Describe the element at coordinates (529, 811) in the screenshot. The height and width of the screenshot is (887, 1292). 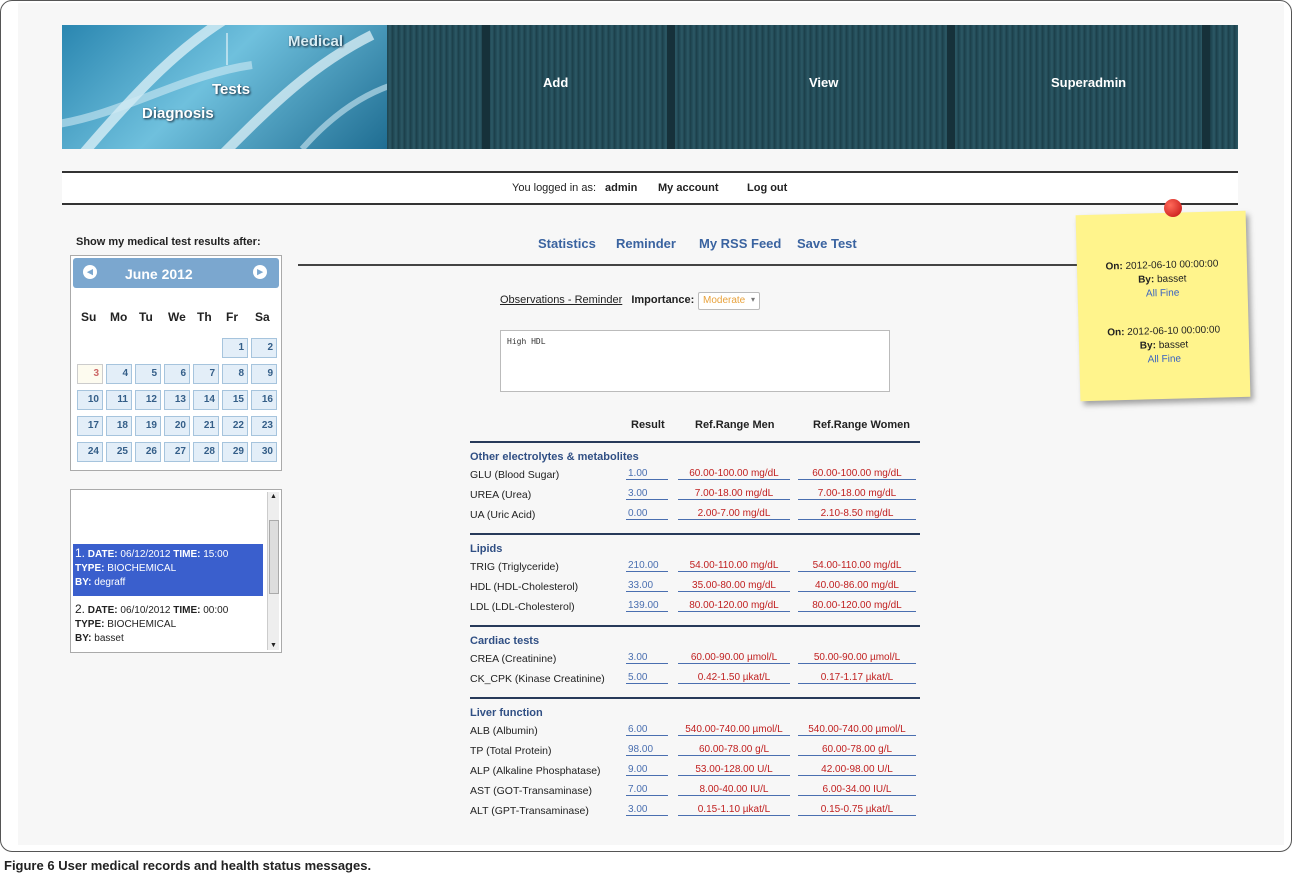
I see `test-name: ALT (GPT-Transaminase)` at that location.